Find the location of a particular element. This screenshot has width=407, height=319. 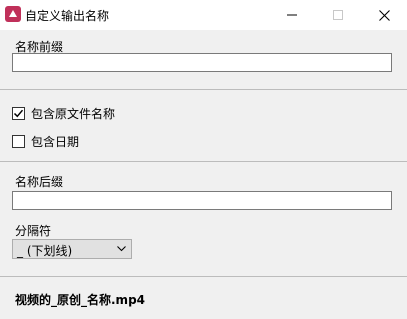

chevron-down-icon is located at coordinates (121, 249).